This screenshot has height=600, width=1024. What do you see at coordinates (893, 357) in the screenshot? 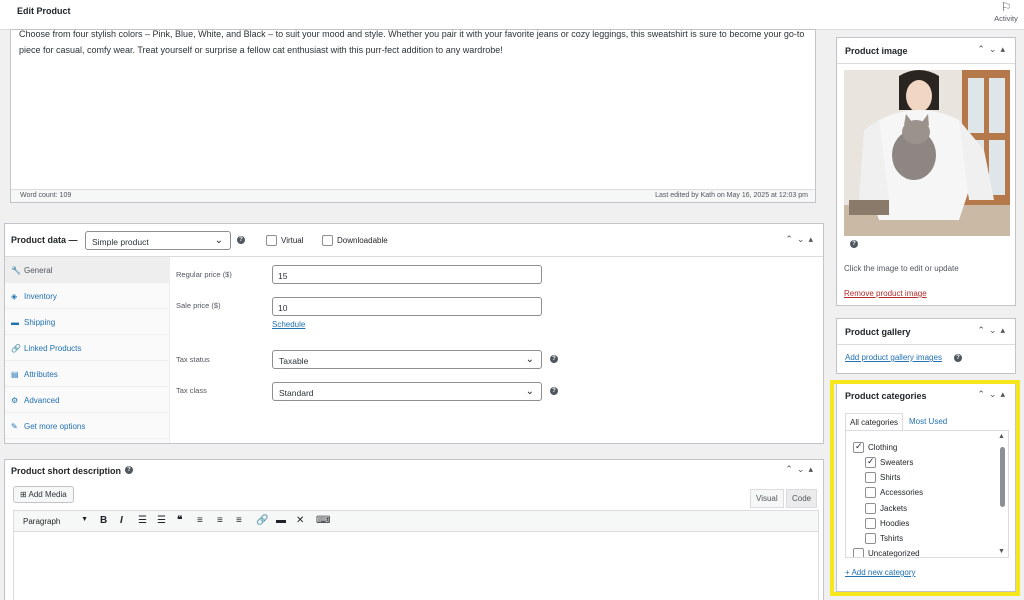
I see `add-gallery-images-link: Add product gallery images` at bounding box center [893, 357].